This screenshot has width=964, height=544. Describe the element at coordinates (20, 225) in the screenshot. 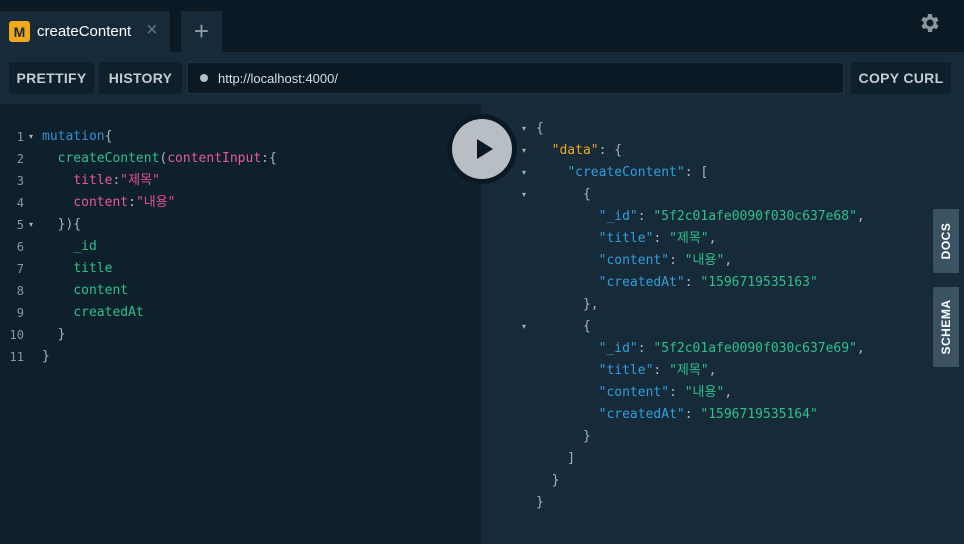

I see `line-number: 5` at that location.